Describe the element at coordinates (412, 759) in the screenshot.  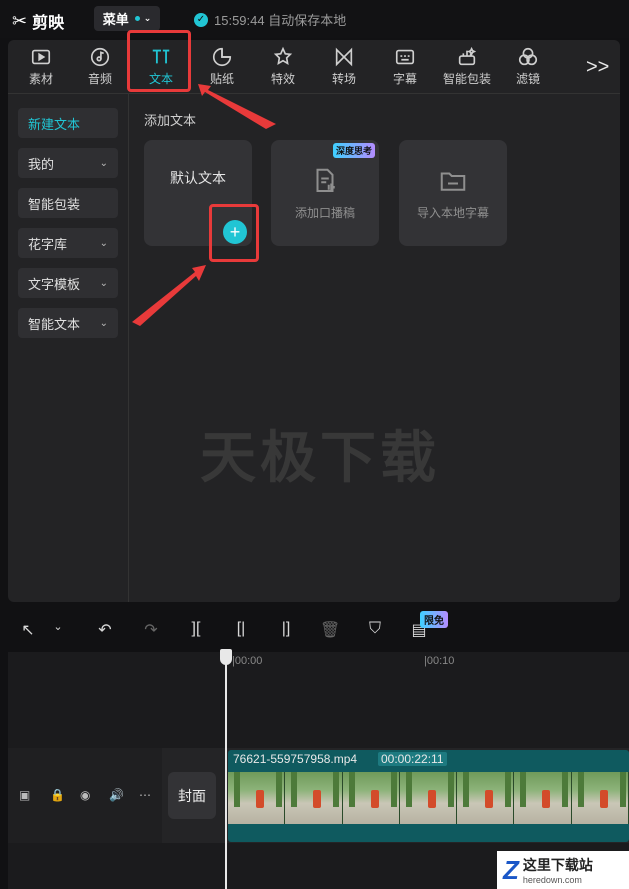
I see `clip-duration: 00:00:22:11` at that location.